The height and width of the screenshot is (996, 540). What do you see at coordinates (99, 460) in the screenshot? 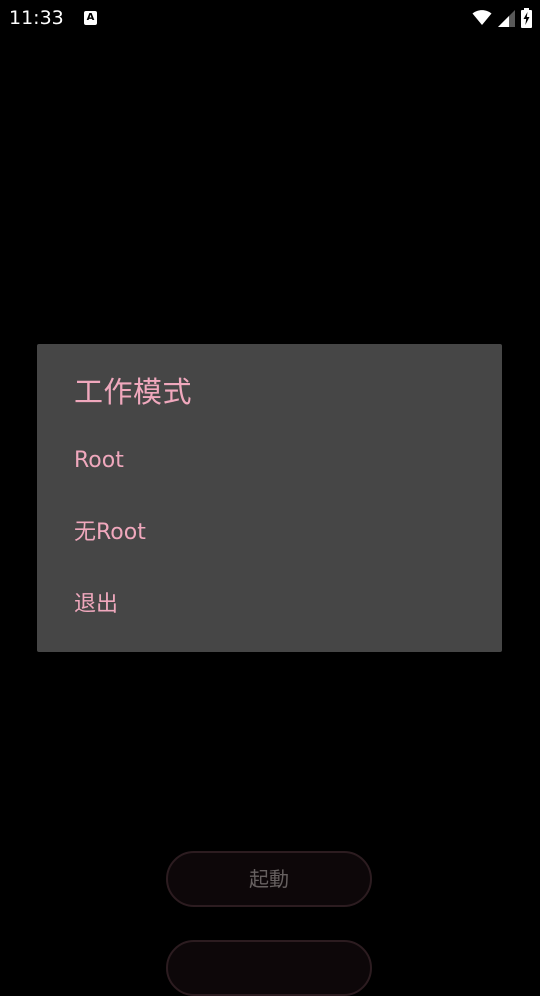
I see `dialog-item-label: Root` at bounding box center [99, 460].